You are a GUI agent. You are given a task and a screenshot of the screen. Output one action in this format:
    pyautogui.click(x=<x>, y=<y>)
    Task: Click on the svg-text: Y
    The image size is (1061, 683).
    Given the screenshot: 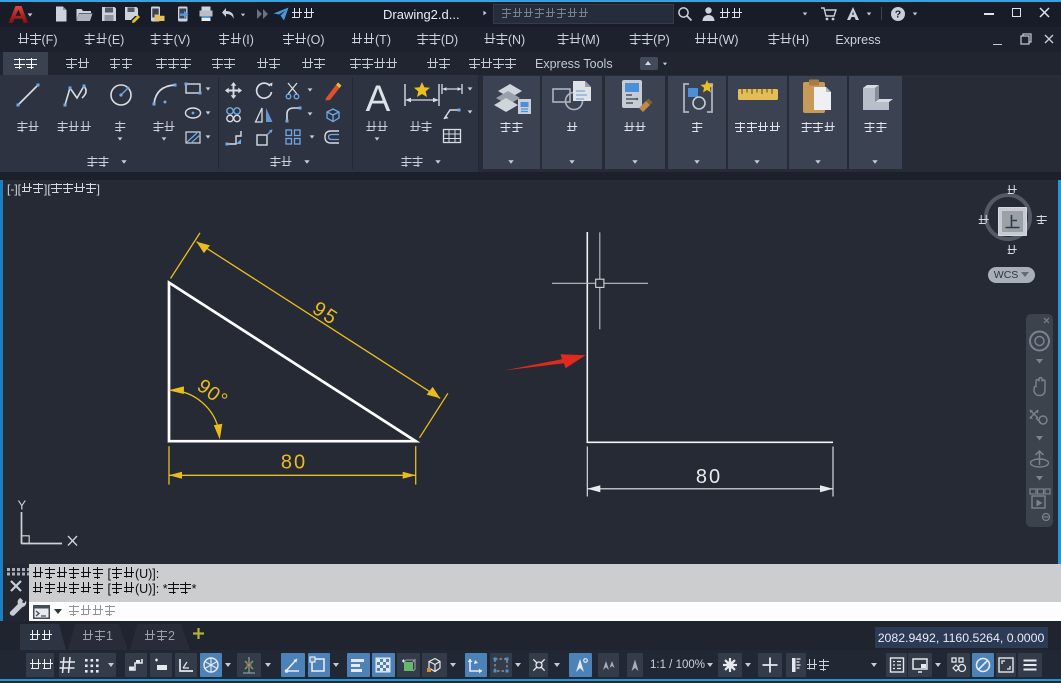 What is the action you would take?
    pyautogui.click(x=21, y=504)
    